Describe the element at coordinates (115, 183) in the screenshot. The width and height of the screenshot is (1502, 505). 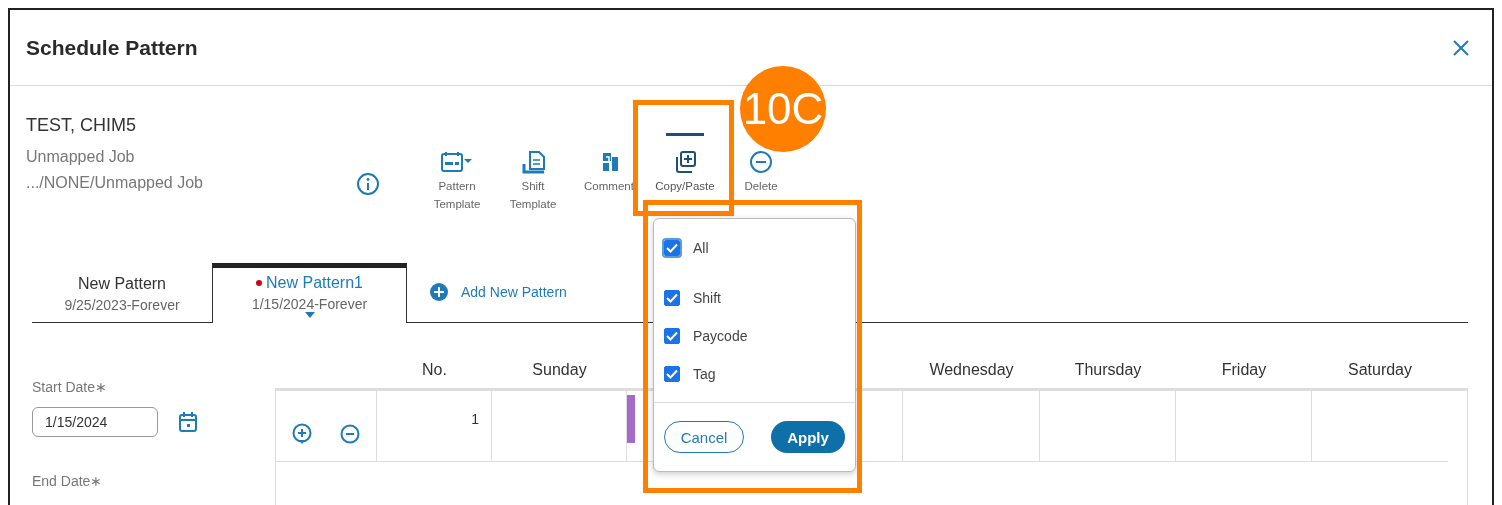
I see `job-path: .../NONE/Unmapped Job` at that location.